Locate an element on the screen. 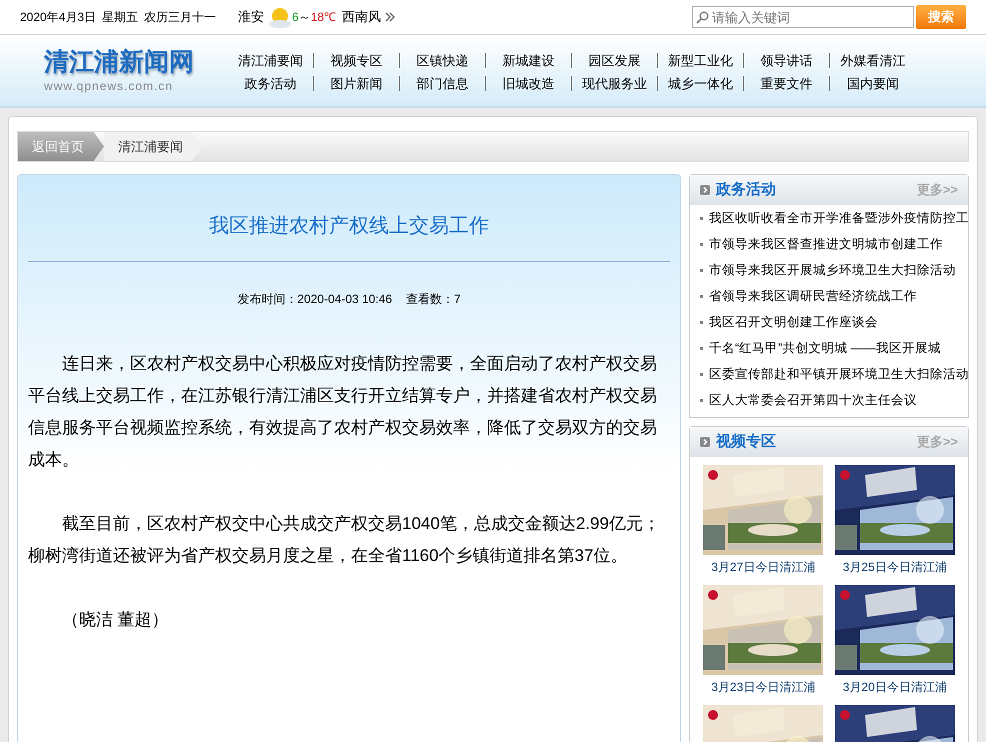 This screenshot has height=742, width=986. breadcrumb-link: 清江浦要闻 is located at coordinates (153, 146).